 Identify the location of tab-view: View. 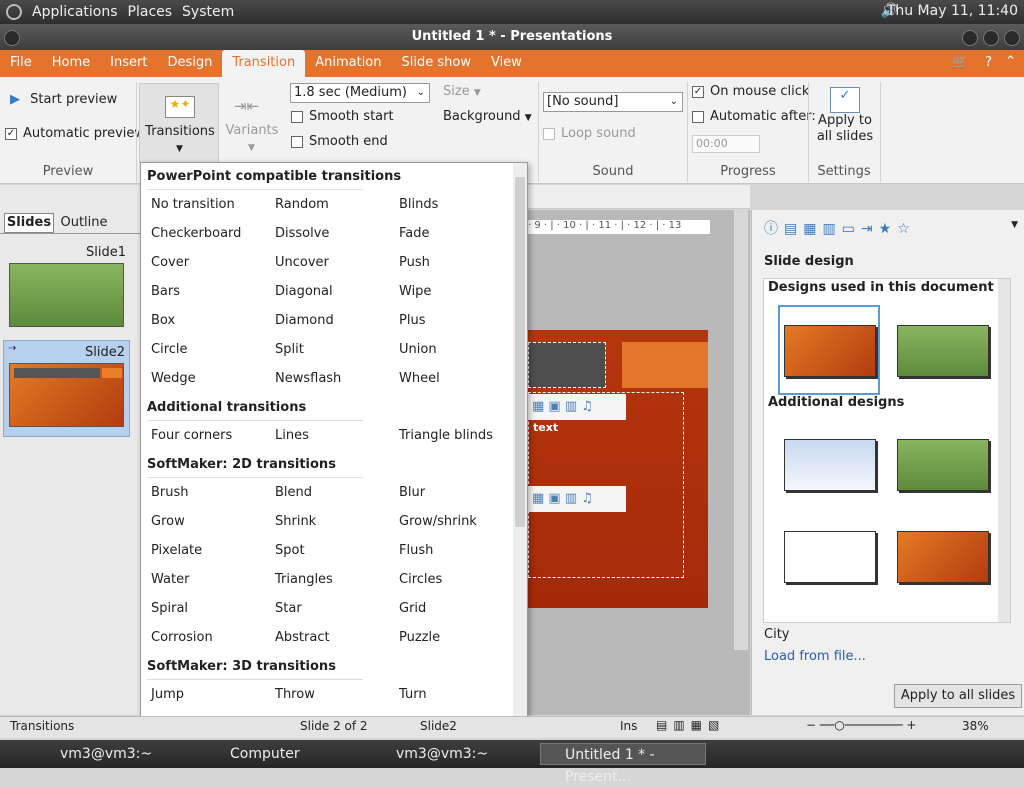
(506, 63).